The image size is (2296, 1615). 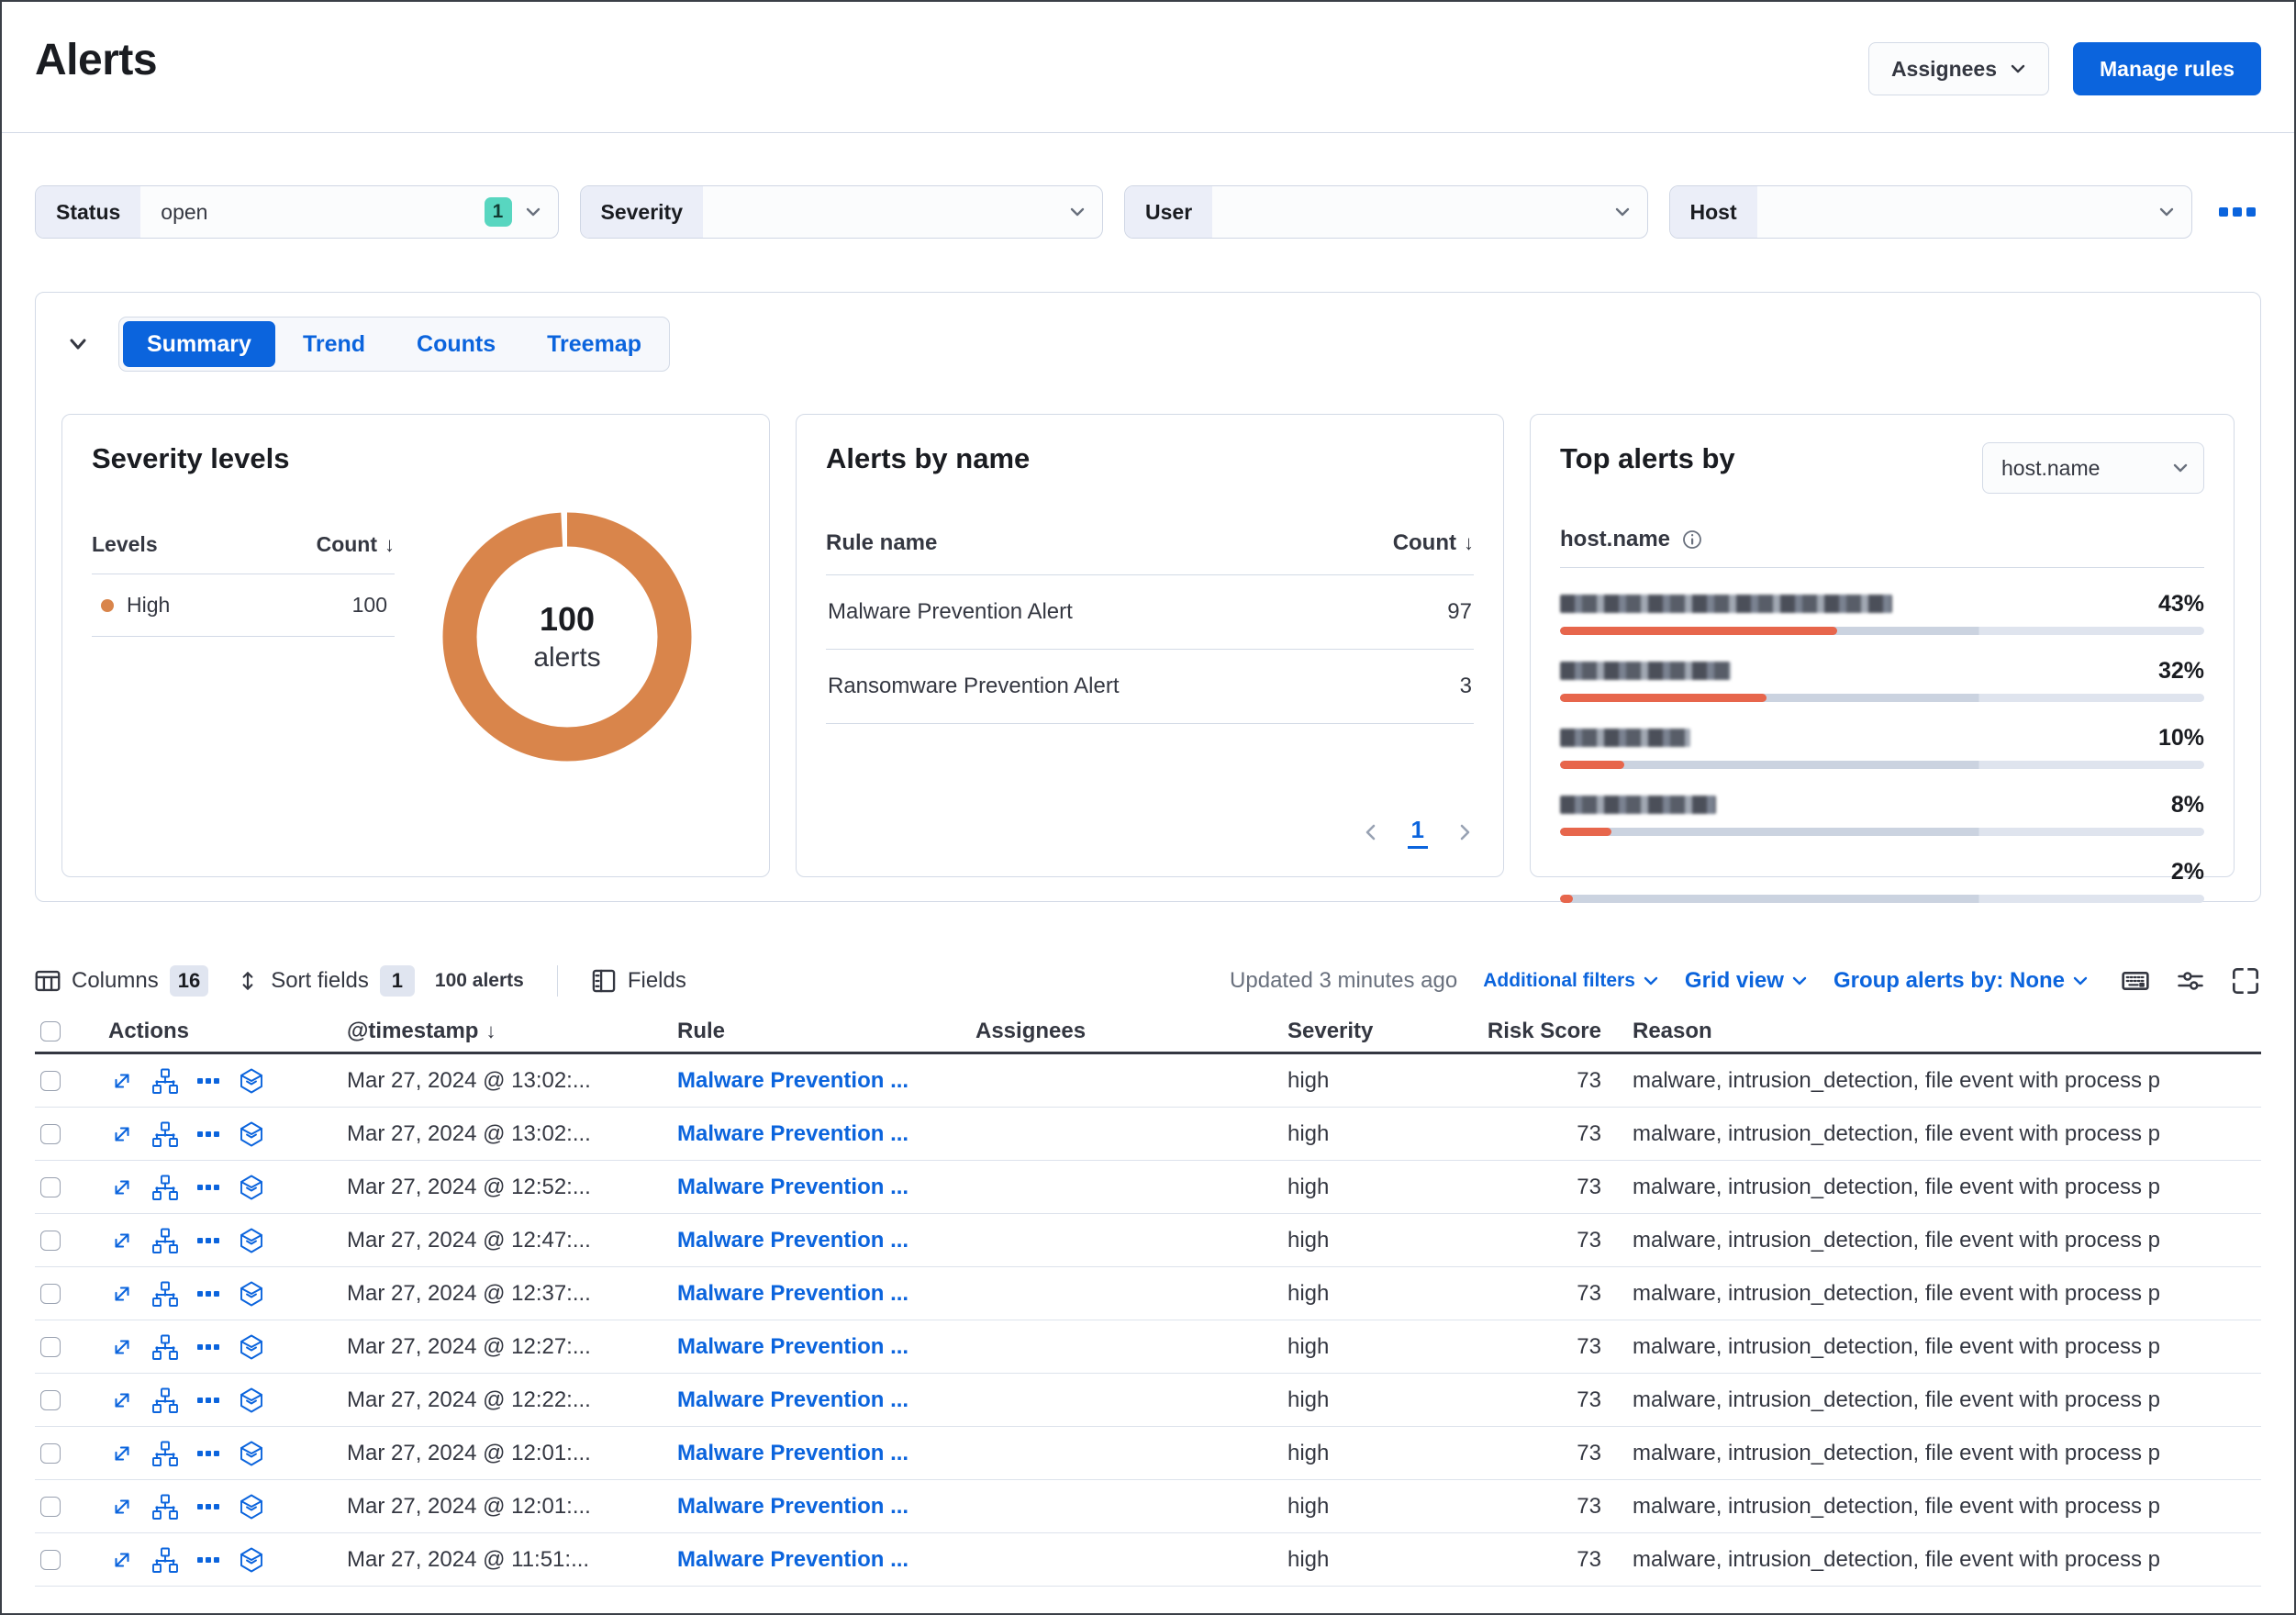 I want to click on additional-filters-button: Additional filters, so click(x=1571, y=981).